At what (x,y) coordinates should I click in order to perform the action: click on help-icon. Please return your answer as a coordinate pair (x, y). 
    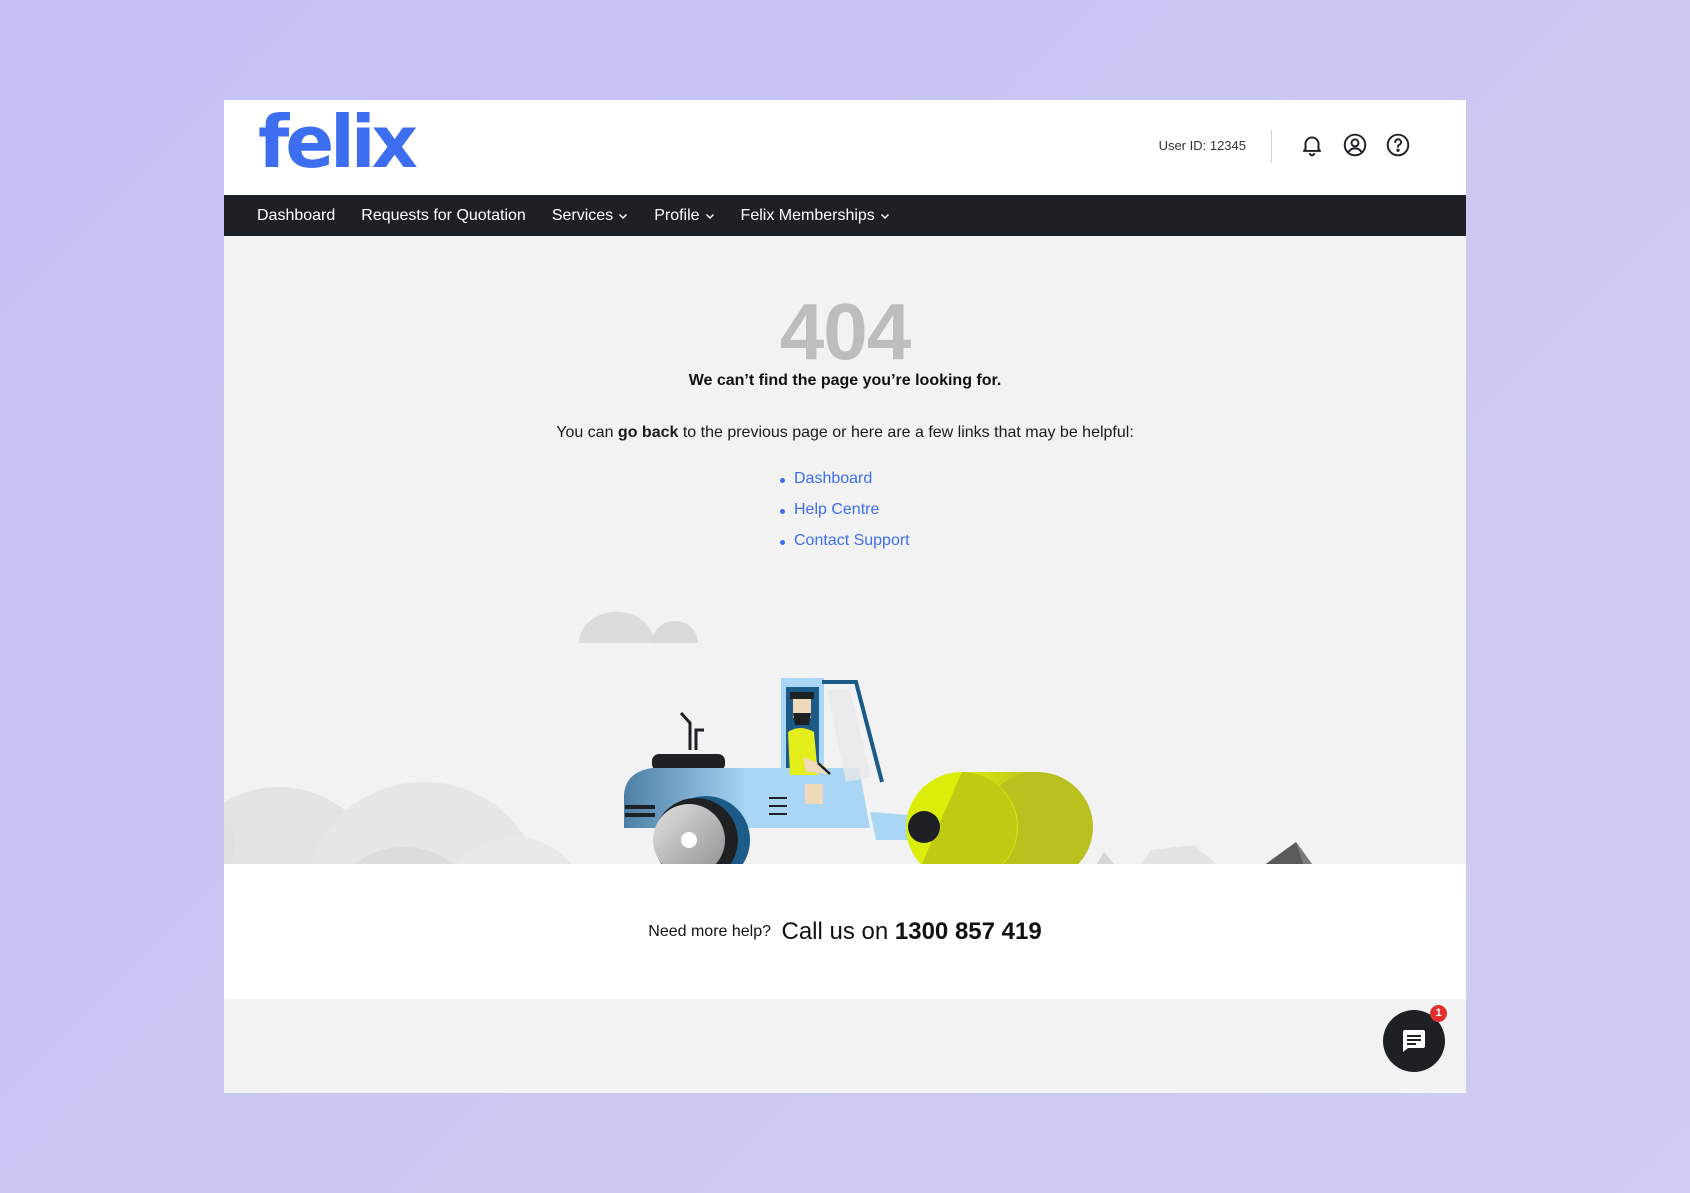
    Looking at the image, I should click on (1398, 145).